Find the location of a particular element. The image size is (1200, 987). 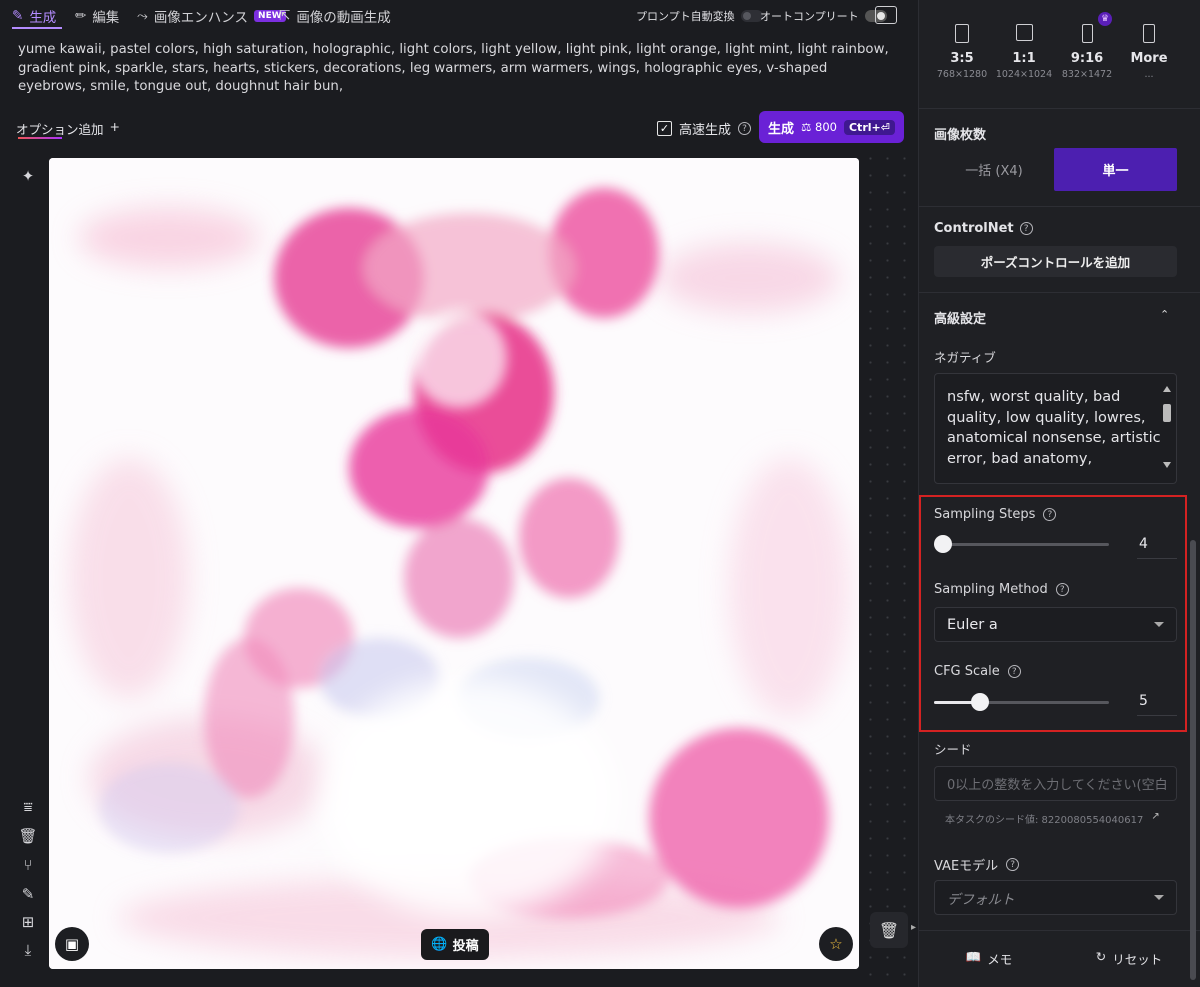

image-info-button: ▣ is located at coordinates (72, 944).